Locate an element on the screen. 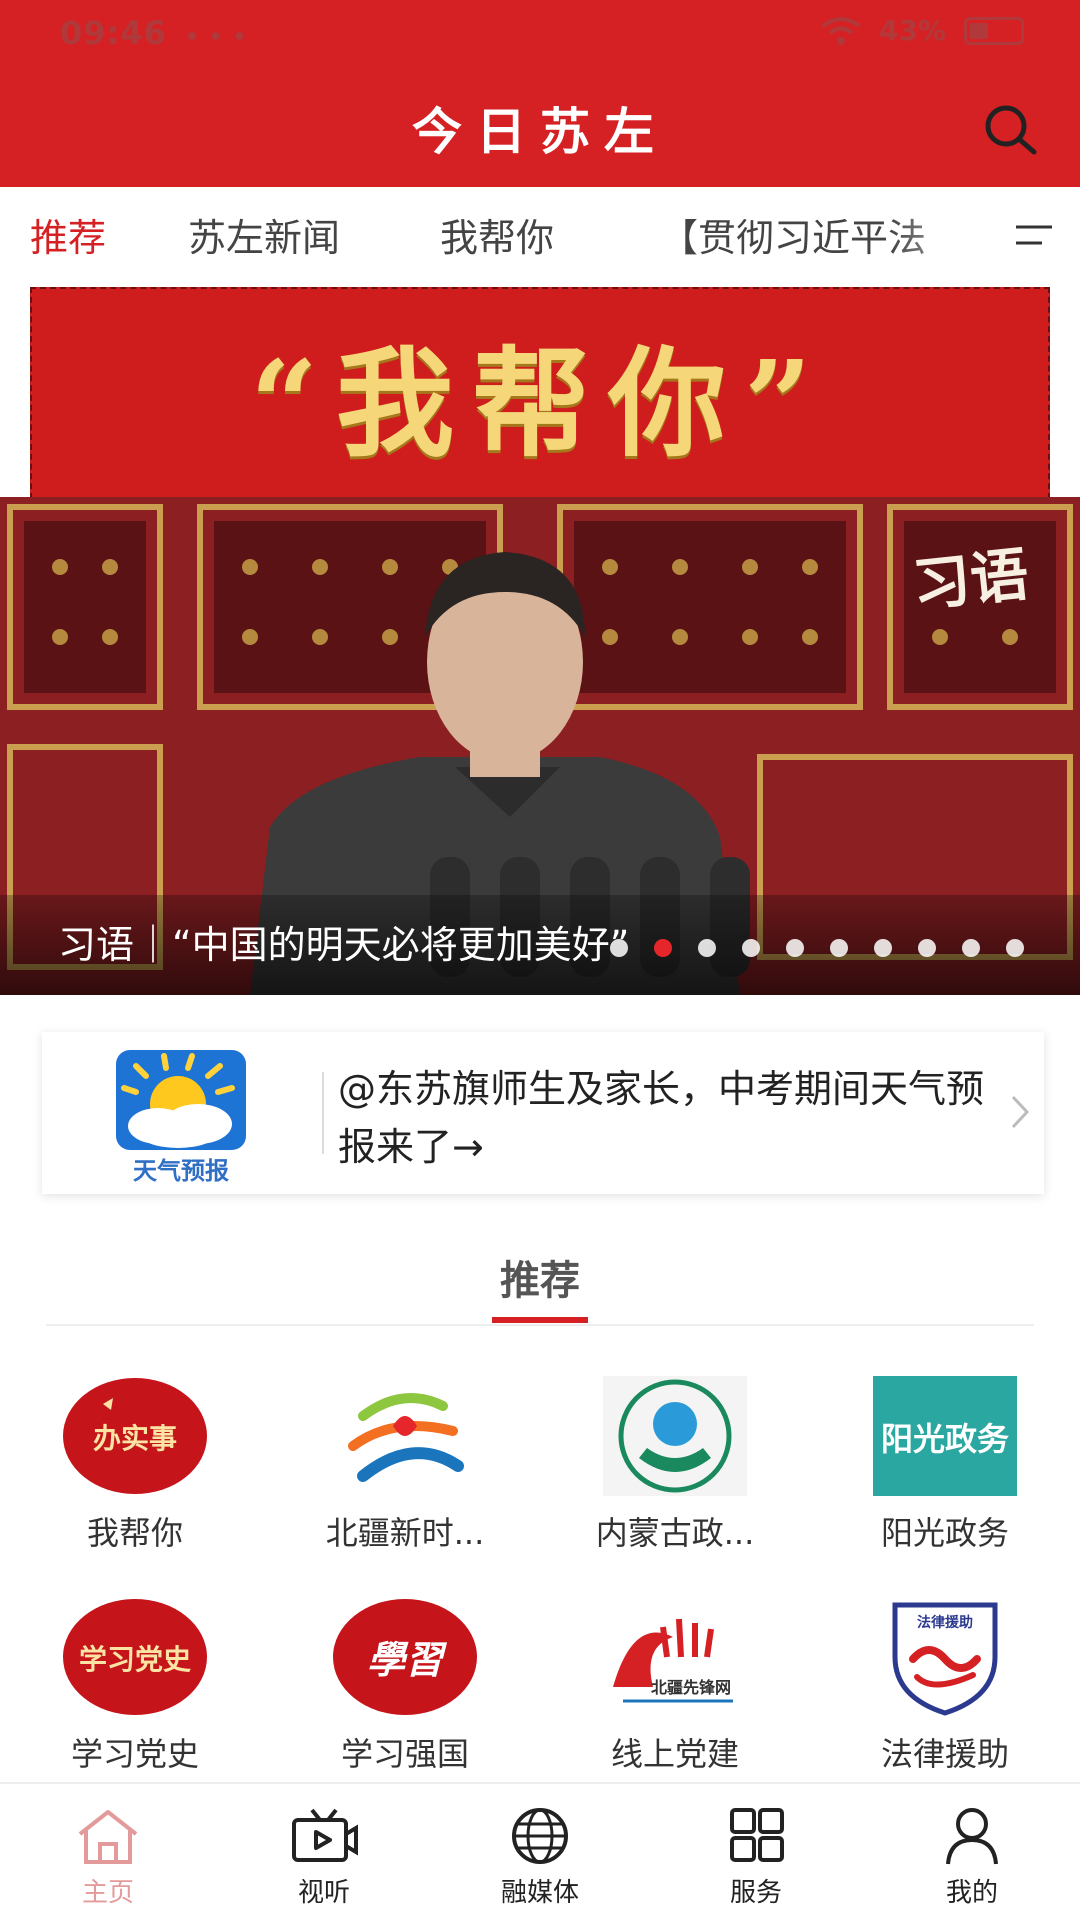  home-icon is located at coordinates (108, 1837).